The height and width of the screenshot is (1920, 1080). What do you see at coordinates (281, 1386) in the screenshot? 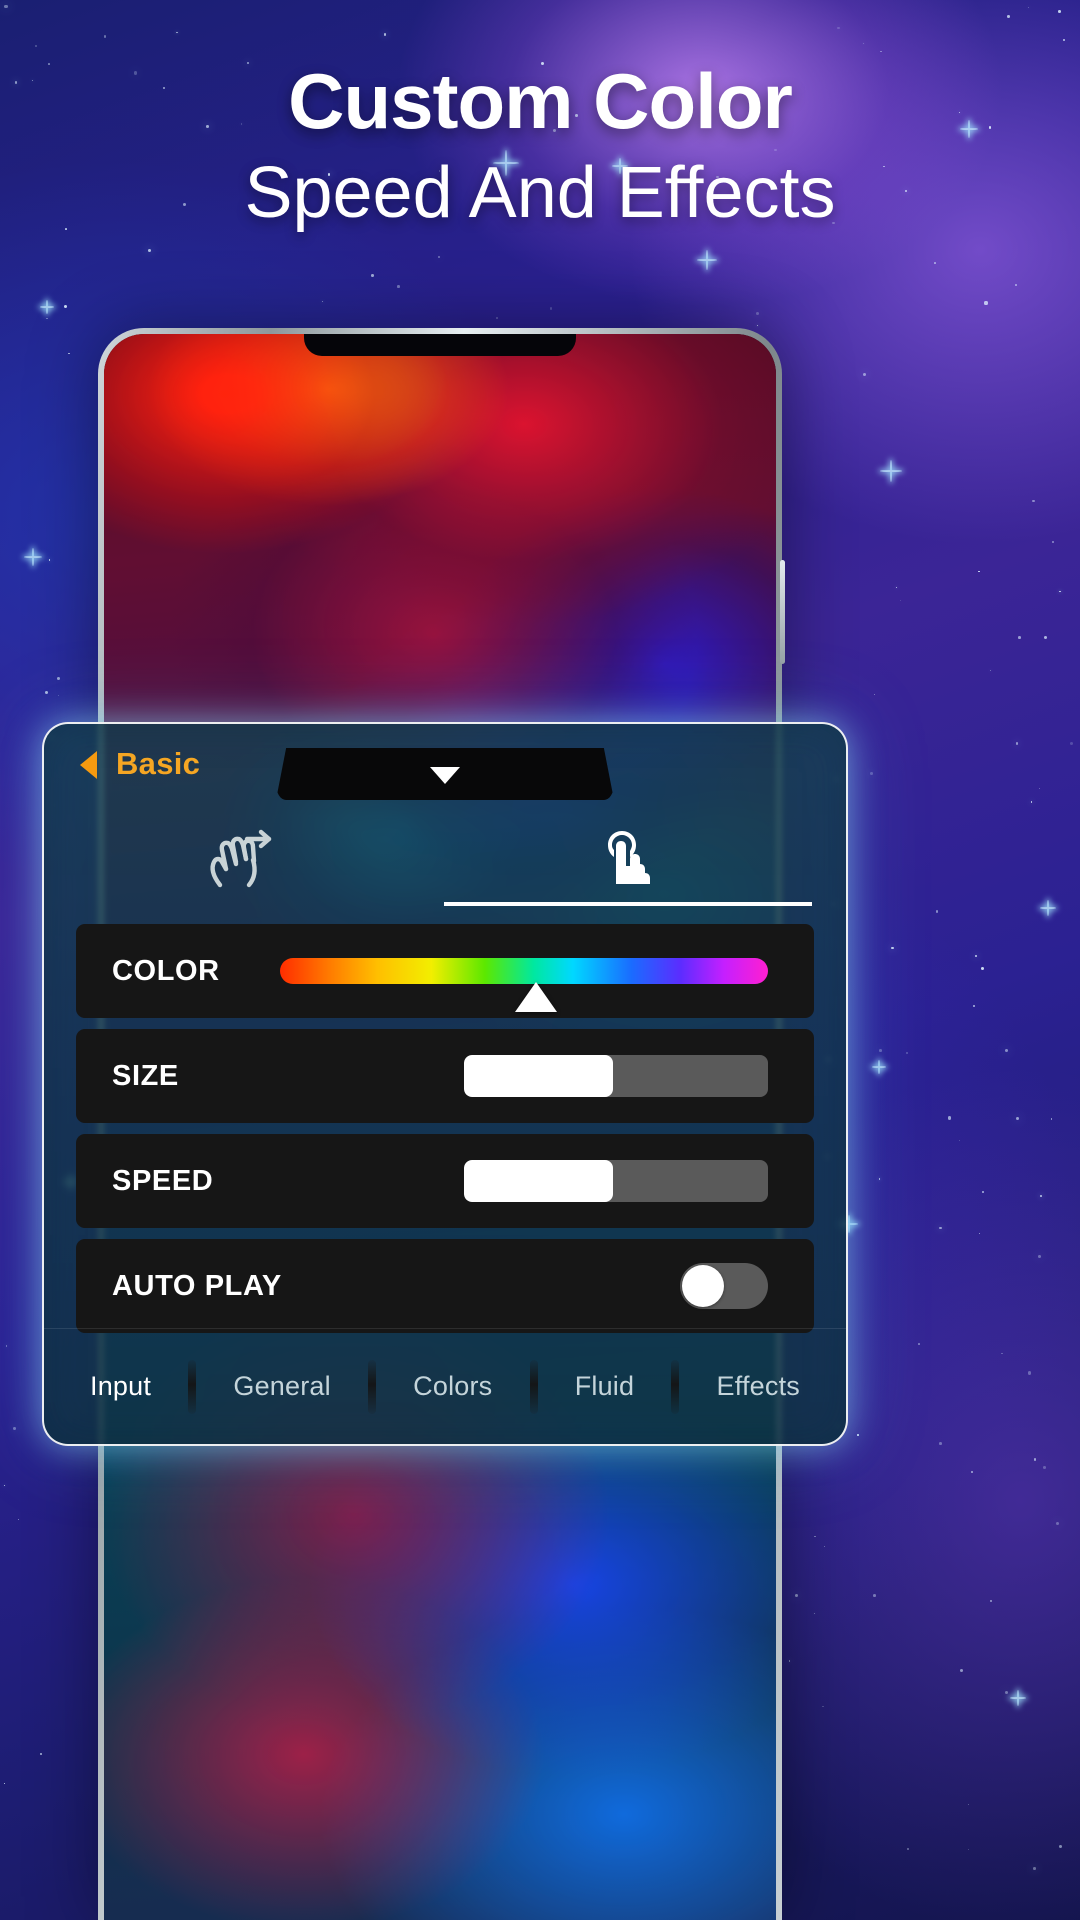
I see `tab-general: General` at bounding box center [281, 1386].